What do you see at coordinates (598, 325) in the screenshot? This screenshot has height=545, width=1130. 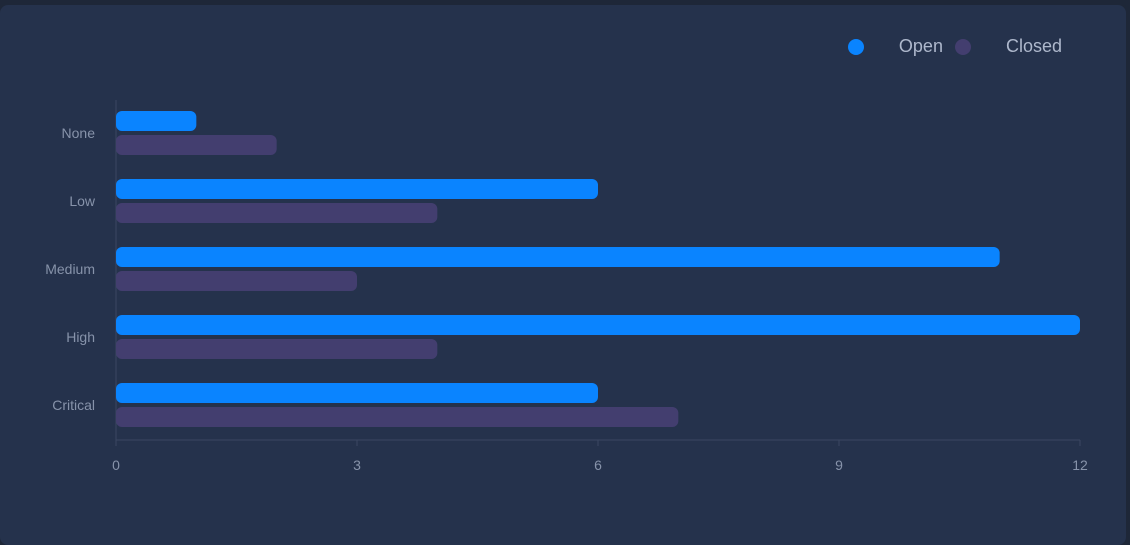 I see `bar-open-high` at bounding box center [598, 325].